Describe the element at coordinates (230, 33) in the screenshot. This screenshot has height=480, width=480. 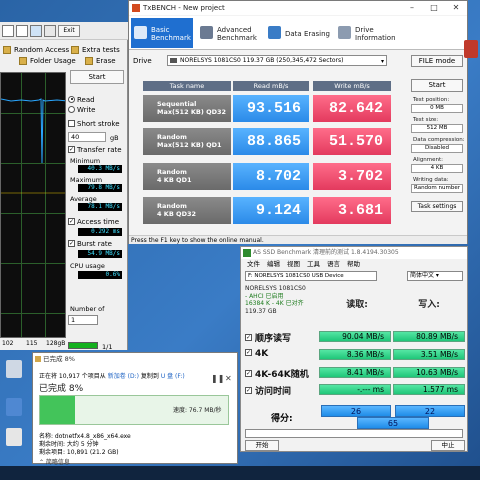
I see `tab-advanced-benchmark: Advanced Benchmark` at that location.